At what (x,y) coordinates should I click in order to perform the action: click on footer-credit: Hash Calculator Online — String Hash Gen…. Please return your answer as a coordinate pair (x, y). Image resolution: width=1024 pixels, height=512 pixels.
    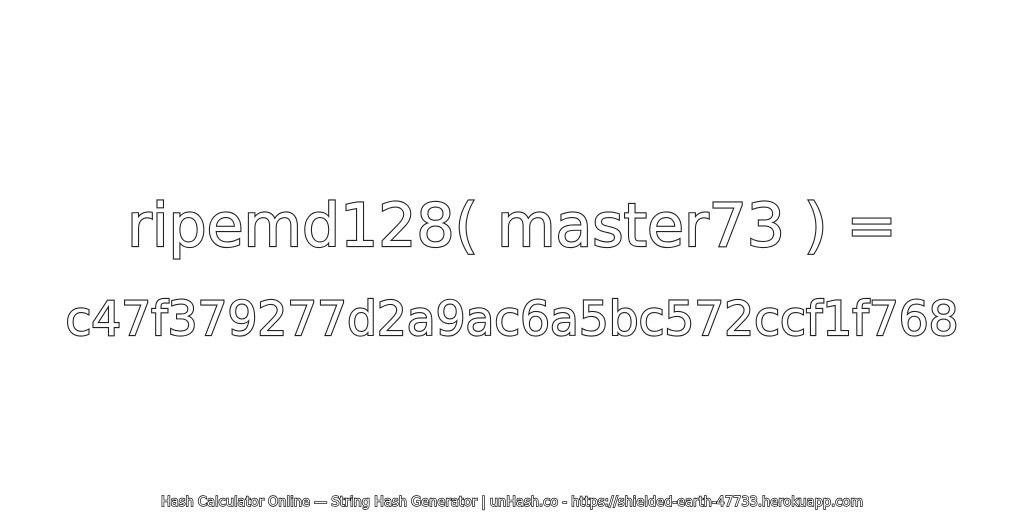
    Looking at the image, I should click on (511, 502).